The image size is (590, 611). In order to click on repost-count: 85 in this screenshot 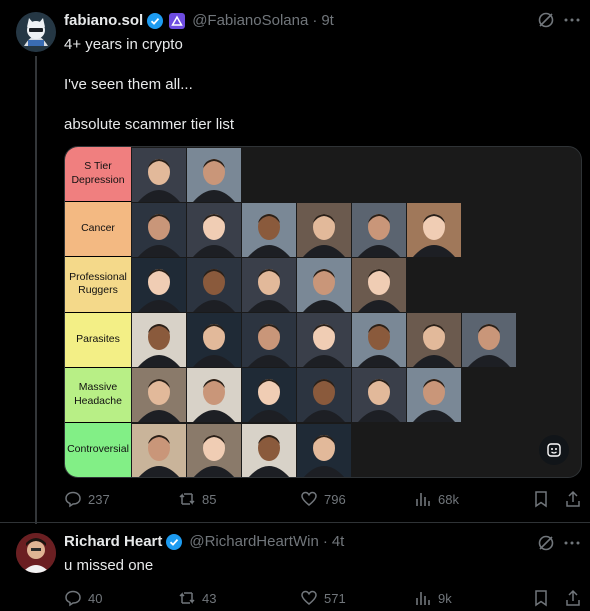, I will do `click(209, 499)`.